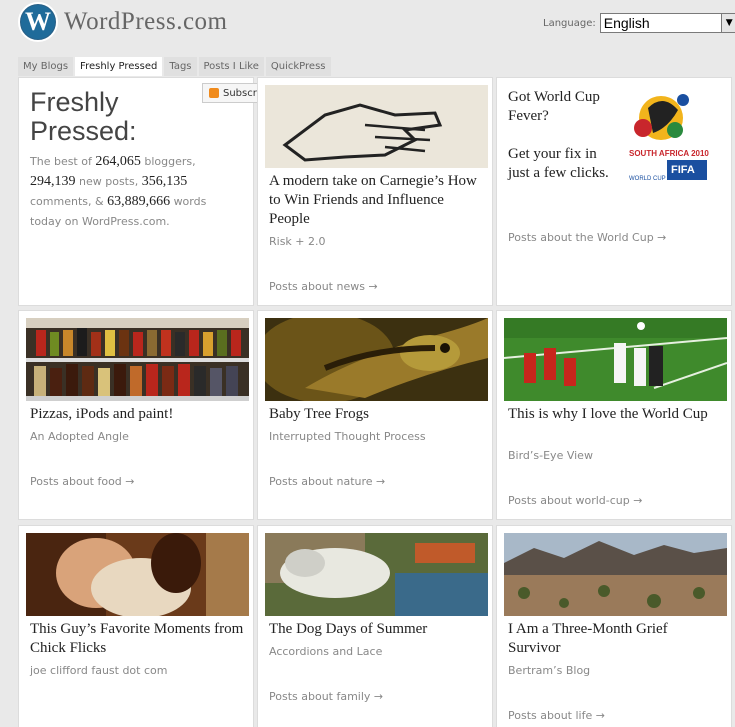 The height and width of the screenshot is (727, 735). What do you see at coordinates (53, 181) in the screenshot?
I see `new-posts-count: 294,139` at bounding box center [53, 181].